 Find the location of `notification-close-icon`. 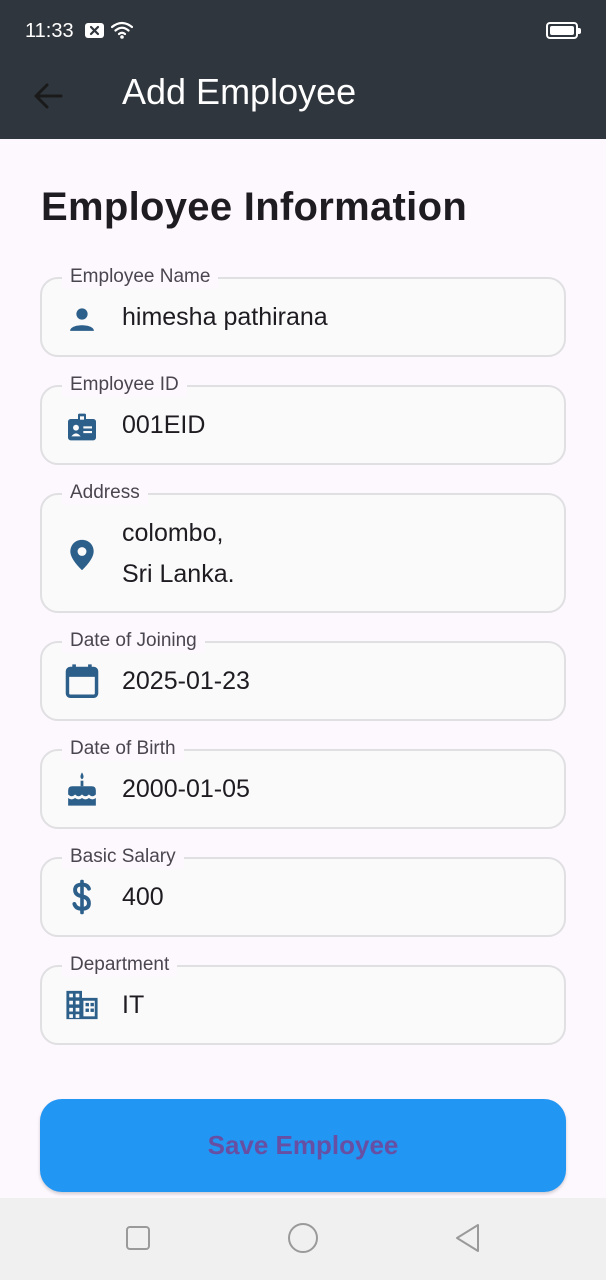

notification-close-icon is located at coordinates (94, 30).